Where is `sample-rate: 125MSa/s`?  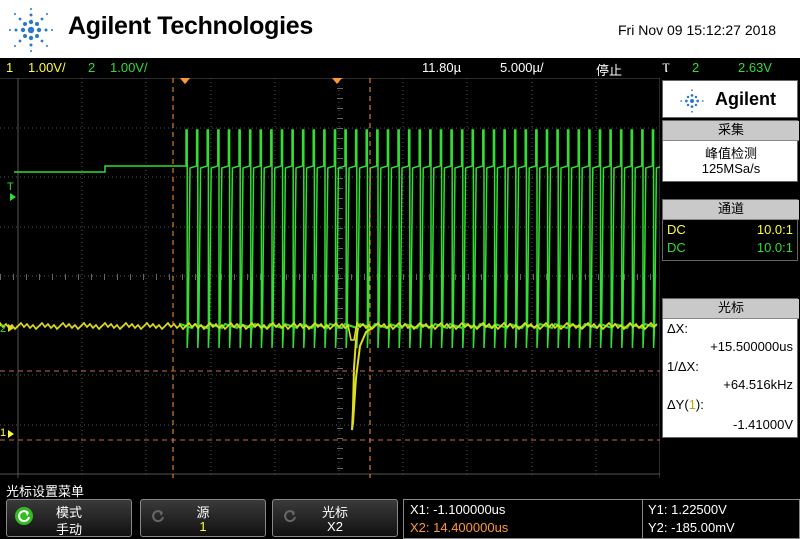 sample-rate: 125MSa/s is located at coordinates (731, 168).